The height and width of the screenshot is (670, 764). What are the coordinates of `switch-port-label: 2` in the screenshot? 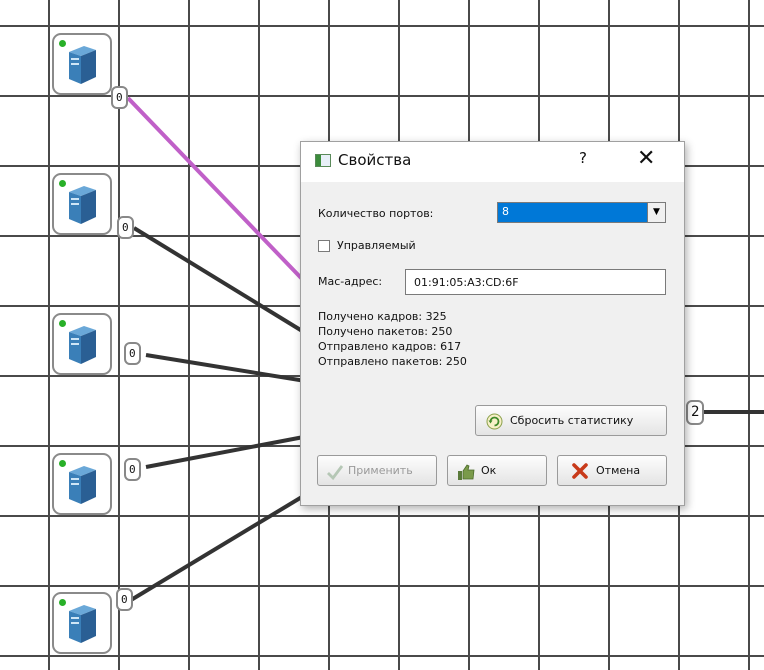 It's located at (695, 412).